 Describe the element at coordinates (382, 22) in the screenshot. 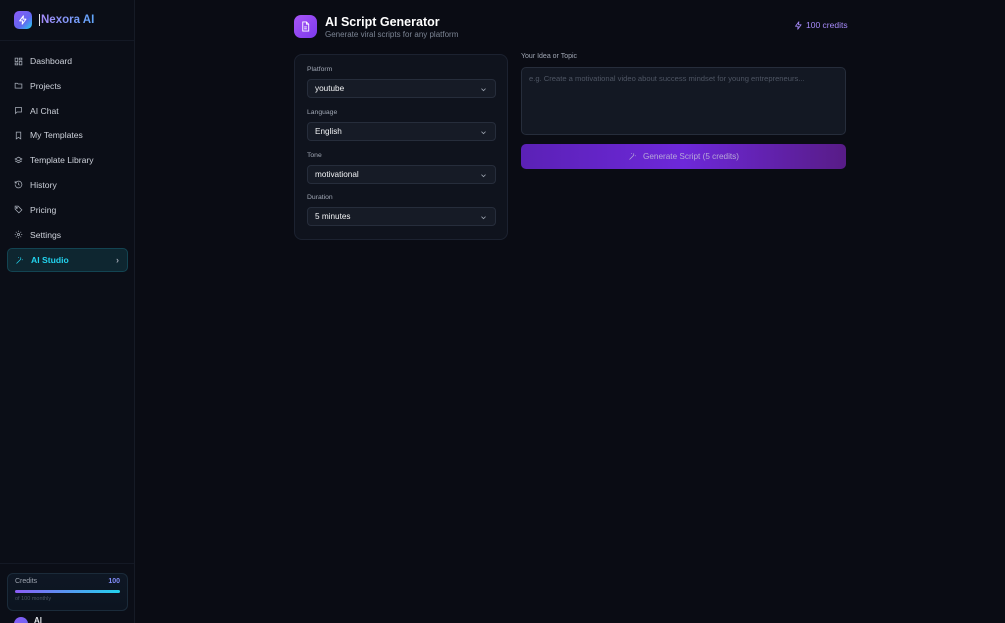

I see `page-title: AI Script Generator` at that location.